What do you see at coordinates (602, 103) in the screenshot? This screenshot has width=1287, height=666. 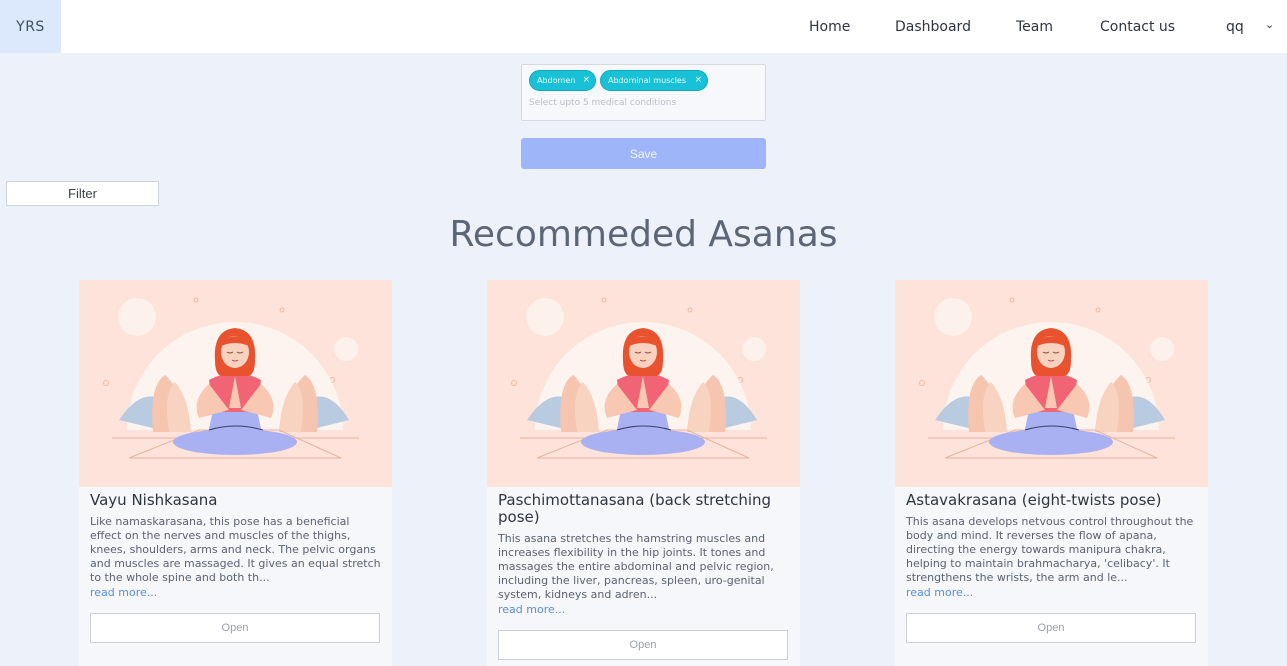 I see `conditions-placeholder: Select upto 5 medical conditions` at bounding box center [602, 103].